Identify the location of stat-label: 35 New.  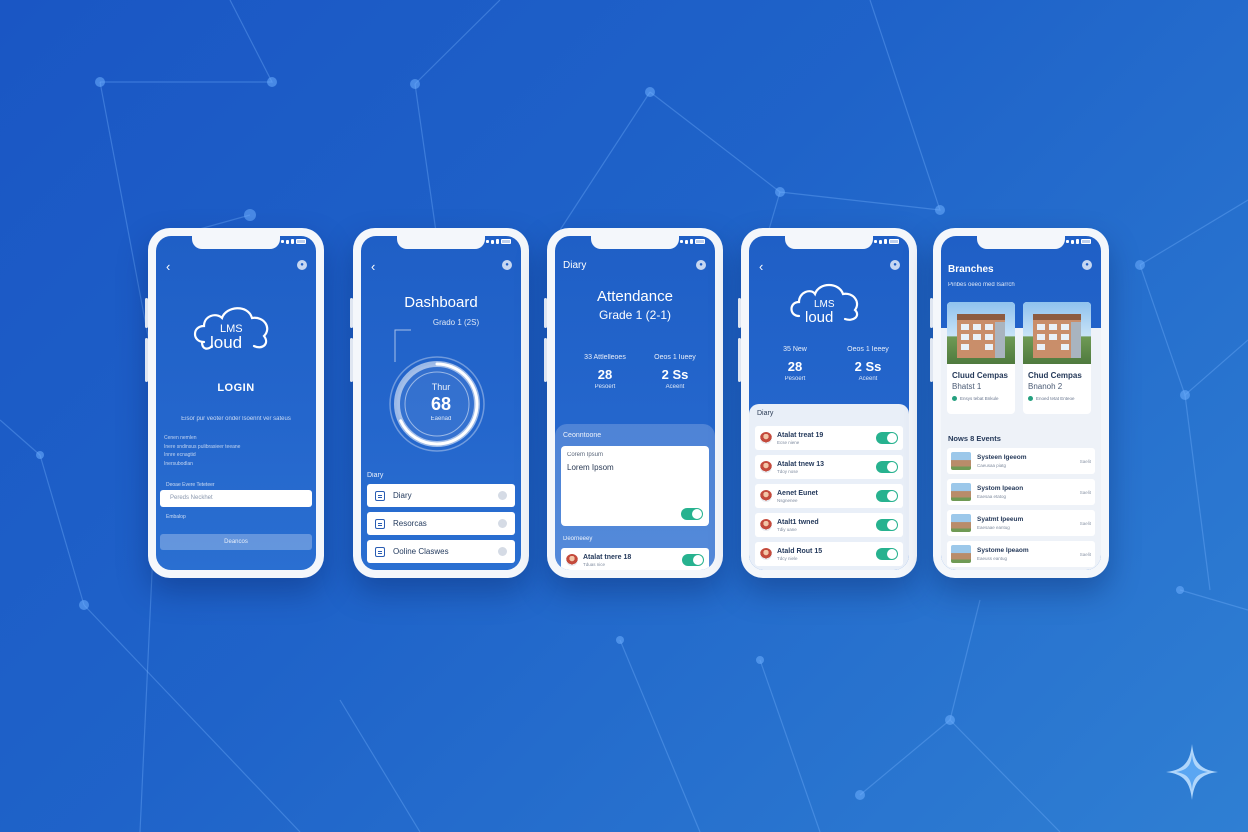
(795, 349).